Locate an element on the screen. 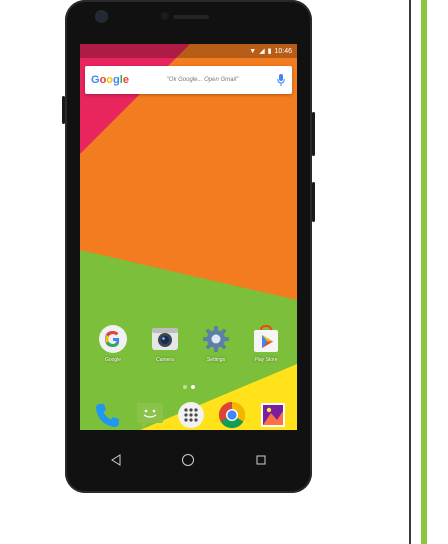 This screenshot has height=544, width=448. app-label: Google is located at coordinates (113, 360).